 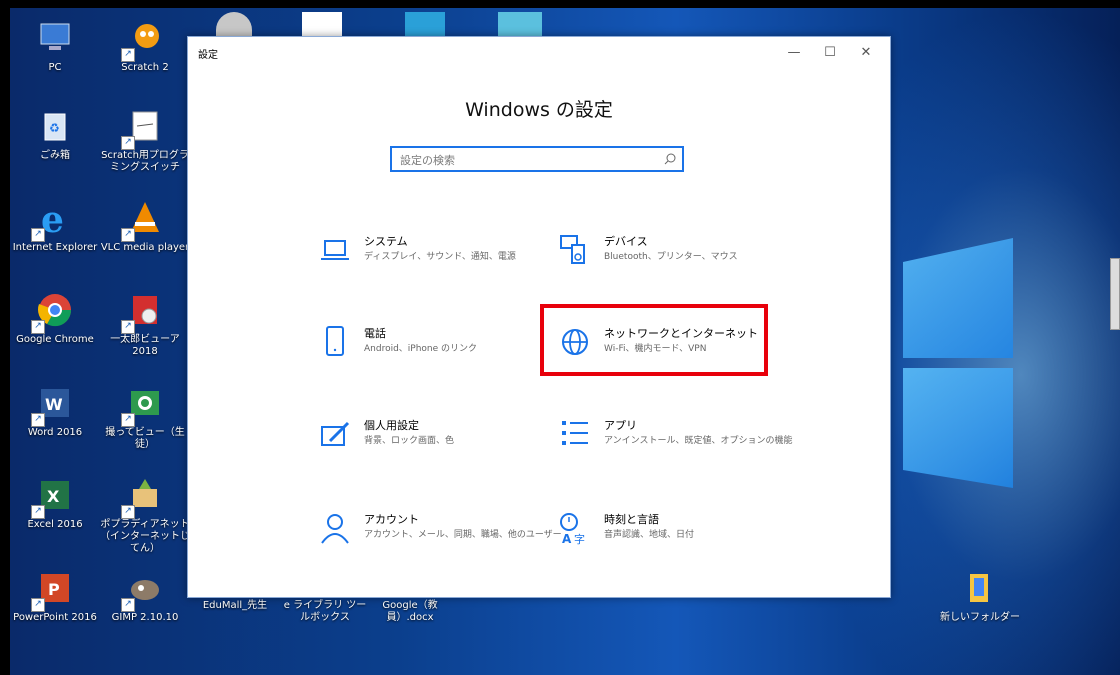 I want to click on minimize-button: —, so click(x=794, y=53).